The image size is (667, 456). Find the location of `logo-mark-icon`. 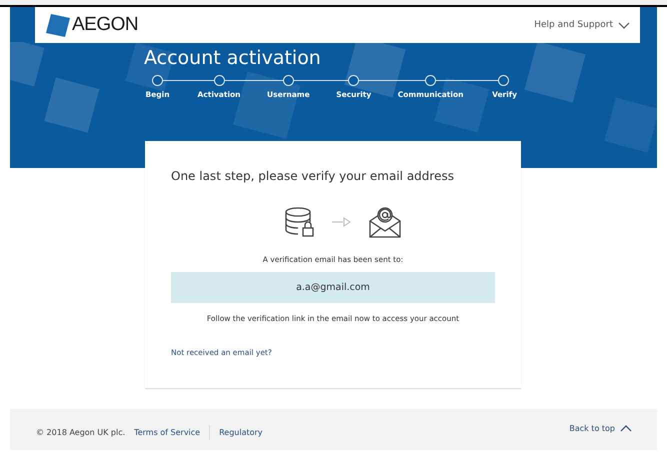

logo-mark-icon is located at coordinates (58, 25).